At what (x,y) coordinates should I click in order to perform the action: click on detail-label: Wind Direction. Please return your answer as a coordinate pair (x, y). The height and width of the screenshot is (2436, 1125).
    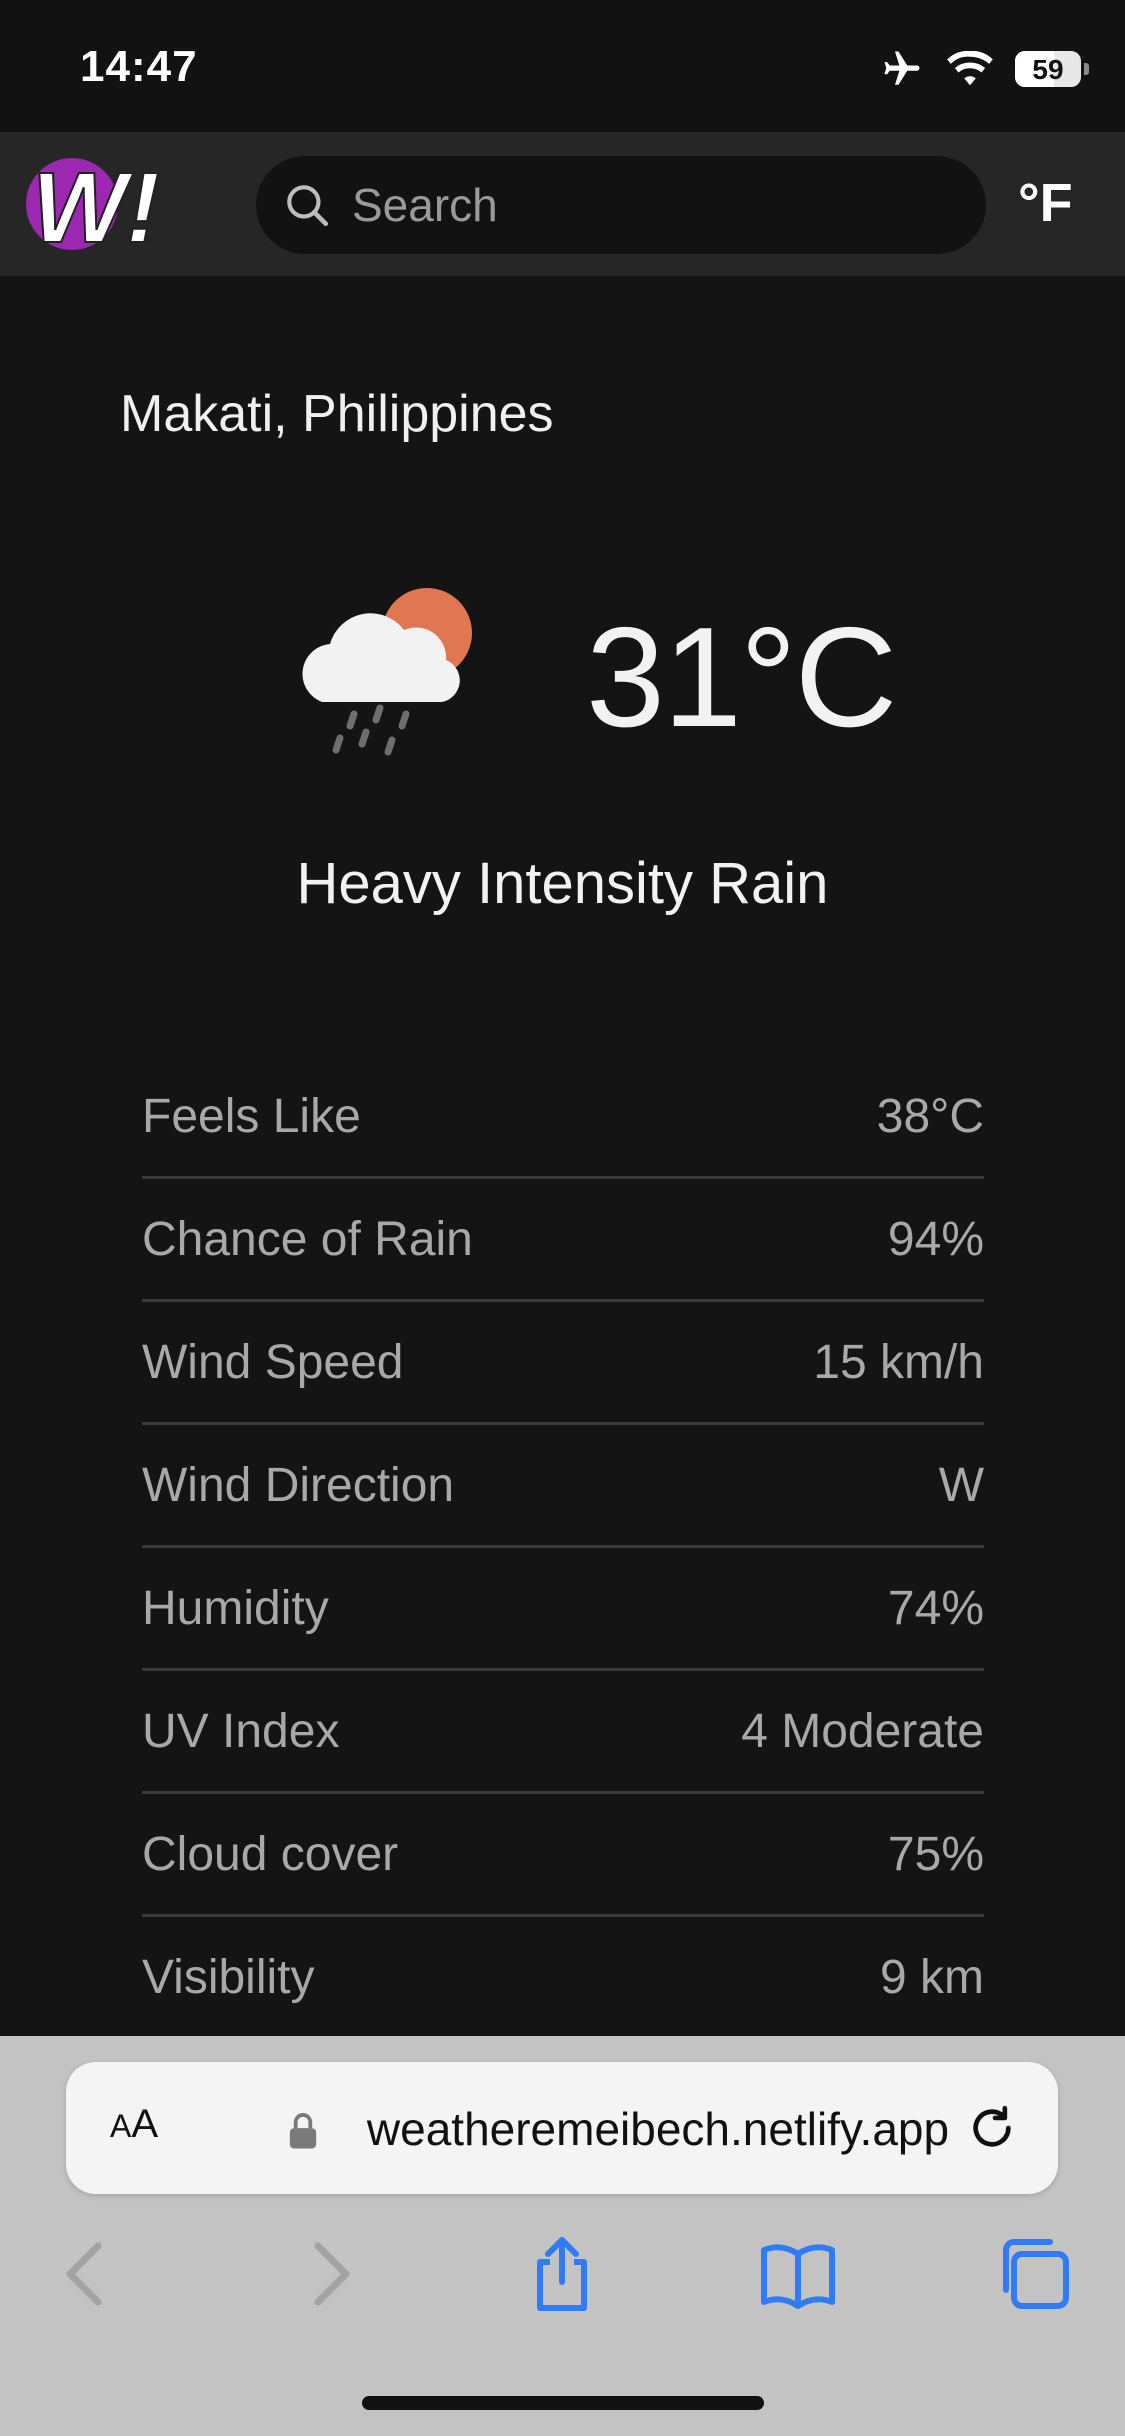
    Looking at the image, I should click on (298, 1485).